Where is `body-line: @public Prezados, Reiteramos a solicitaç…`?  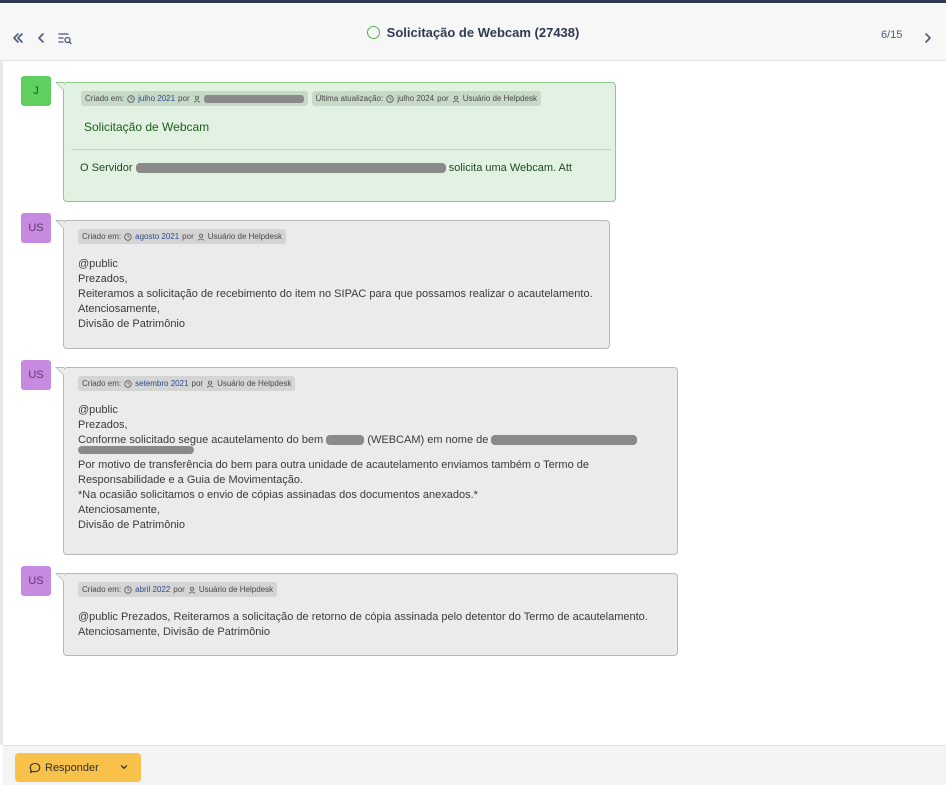
body-line: @public Prezados, Reiteramos a solicitaç… is located at coordinates (363, 617).